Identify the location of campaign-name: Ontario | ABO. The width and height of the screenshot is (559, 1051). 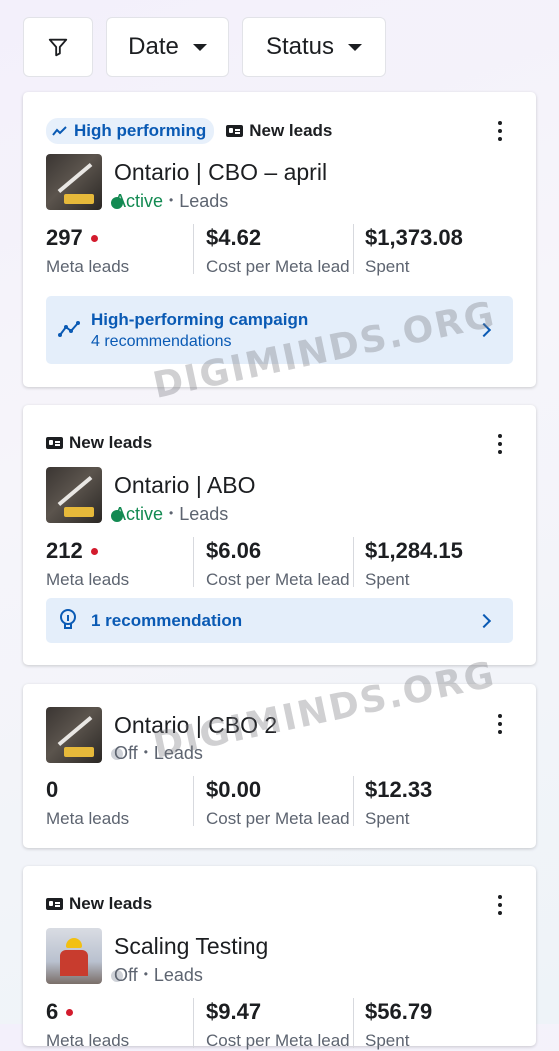
(184, 485).